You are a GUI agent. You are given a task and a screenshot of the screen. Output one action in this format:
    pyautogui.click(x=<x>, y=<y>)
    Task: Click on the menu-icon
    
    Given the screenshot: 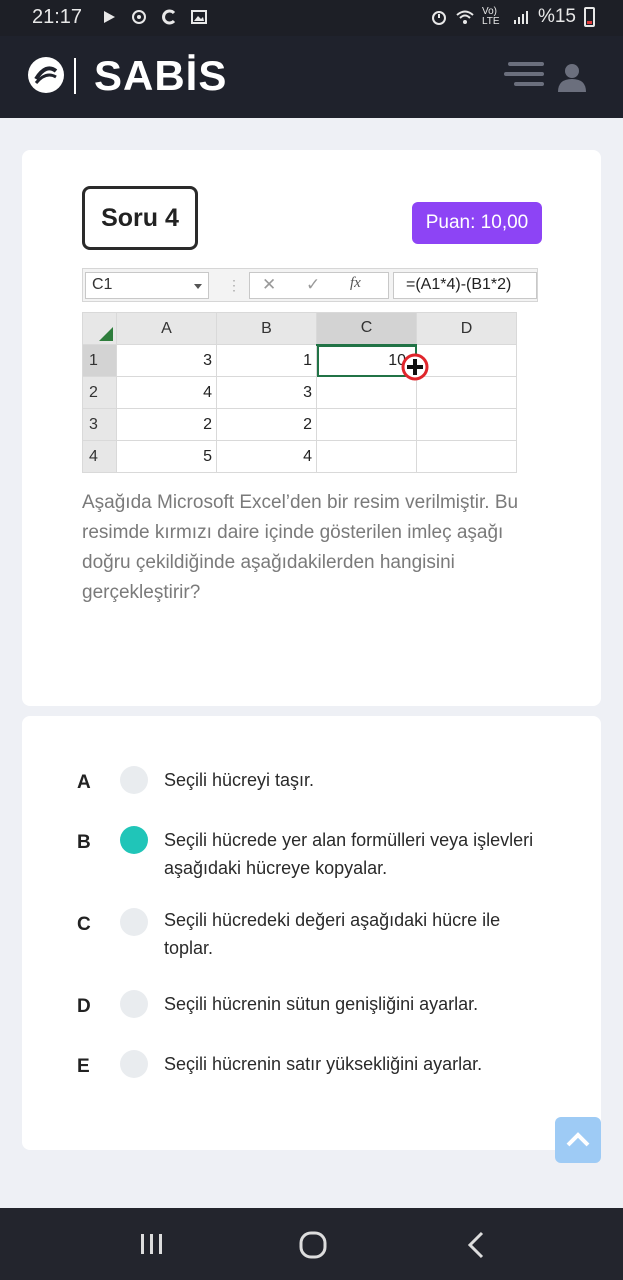 What is the action you would take?
    pyautogui.click(x=524, y=77)
    